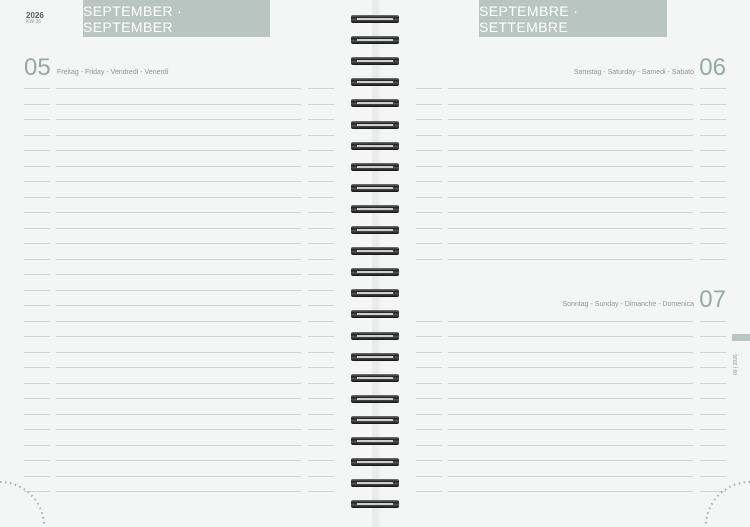 The image size is (750, 527). Describe the element at coordinates (712, 299) in the screenshot. I see `day-number-07: 07` at that location.